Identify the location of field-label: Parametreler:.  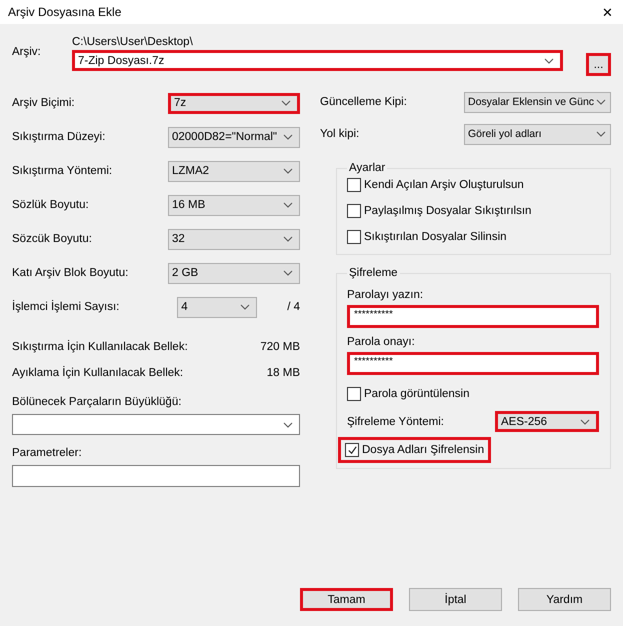
(47, 453).